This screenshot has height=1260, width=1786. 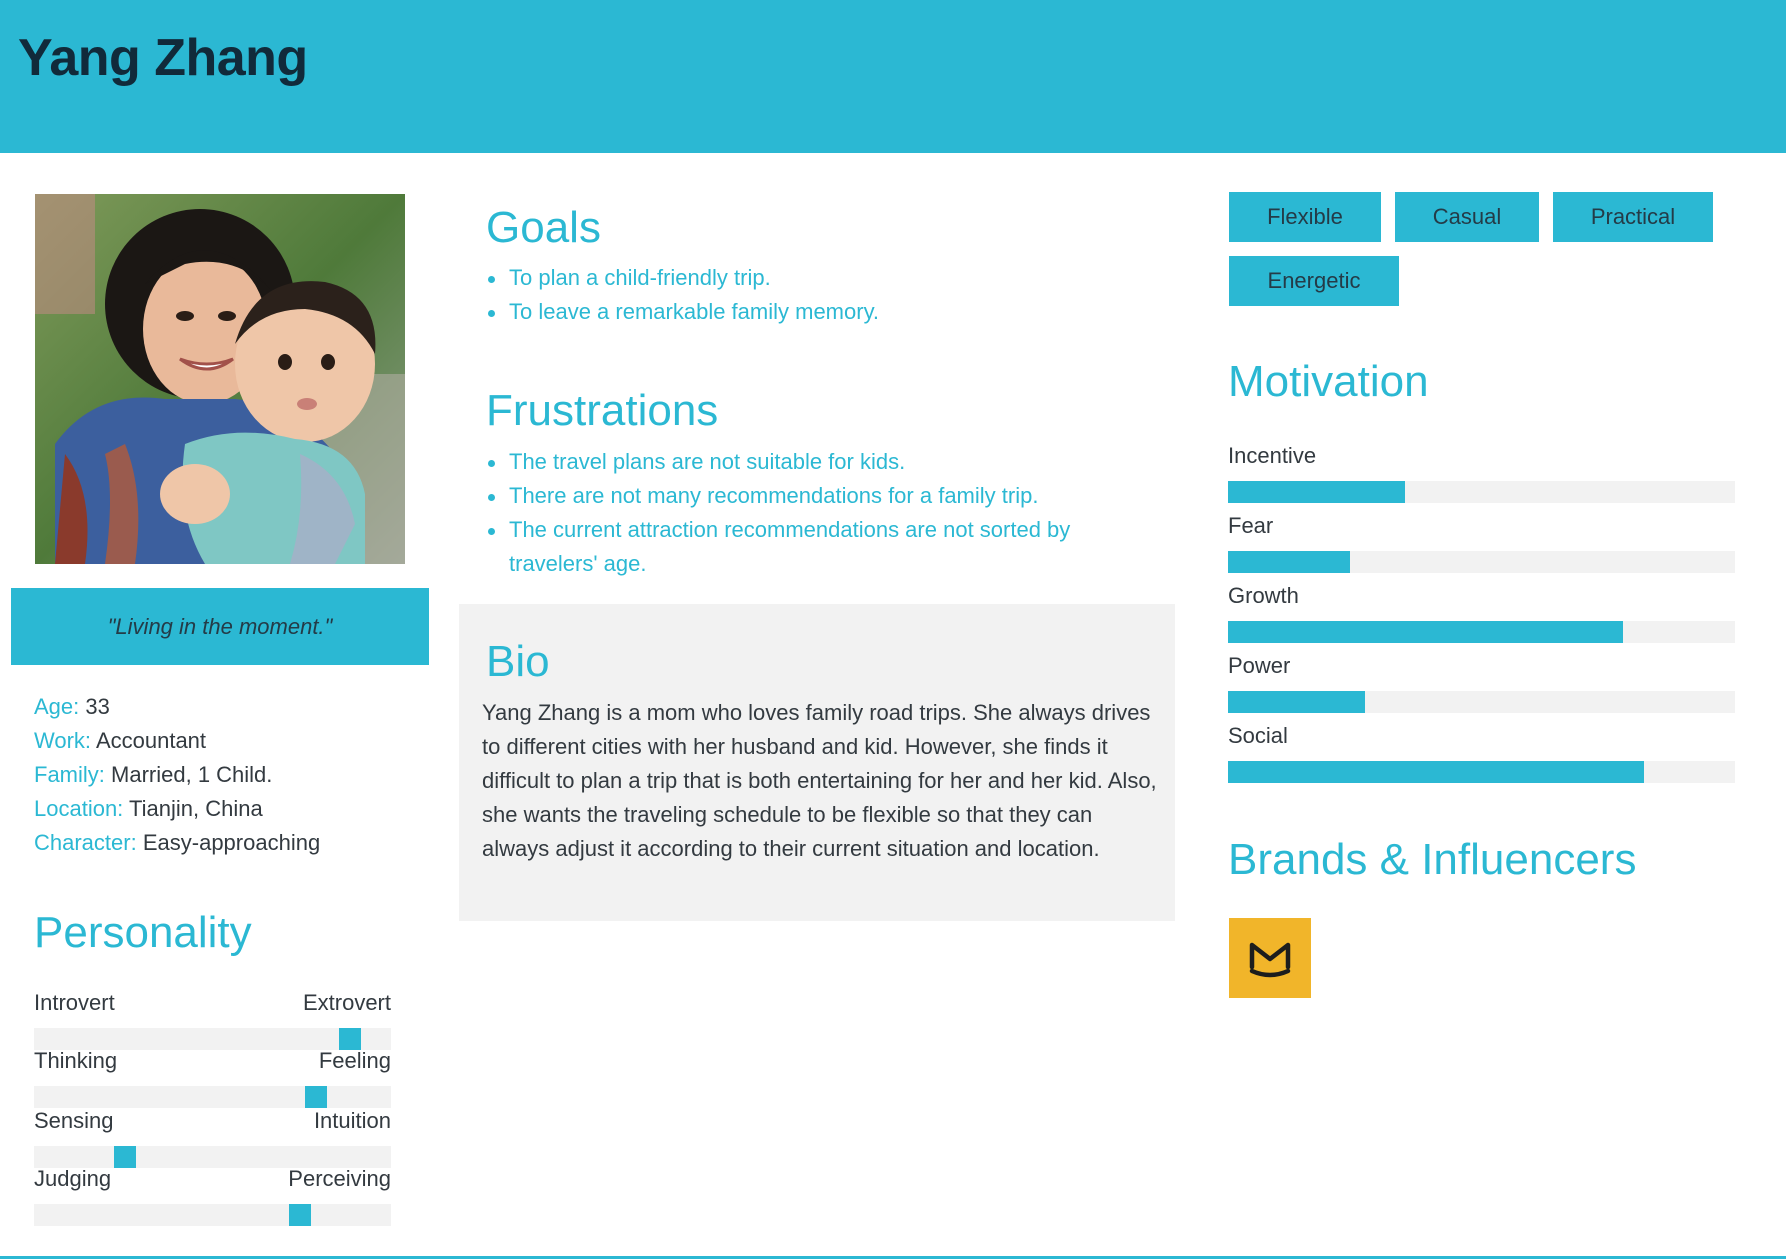 I want to click on tag-practical: Practical, so click(x=1633, y=217).